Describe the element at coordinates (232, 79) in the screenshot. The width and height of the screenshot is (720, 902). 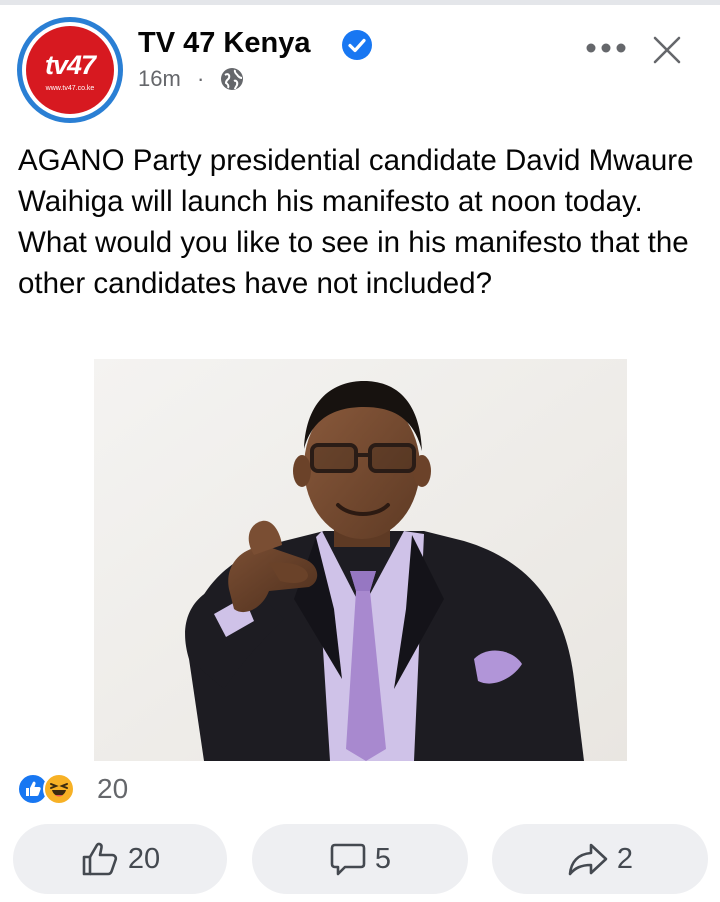
I see `globe-icon` at that location.